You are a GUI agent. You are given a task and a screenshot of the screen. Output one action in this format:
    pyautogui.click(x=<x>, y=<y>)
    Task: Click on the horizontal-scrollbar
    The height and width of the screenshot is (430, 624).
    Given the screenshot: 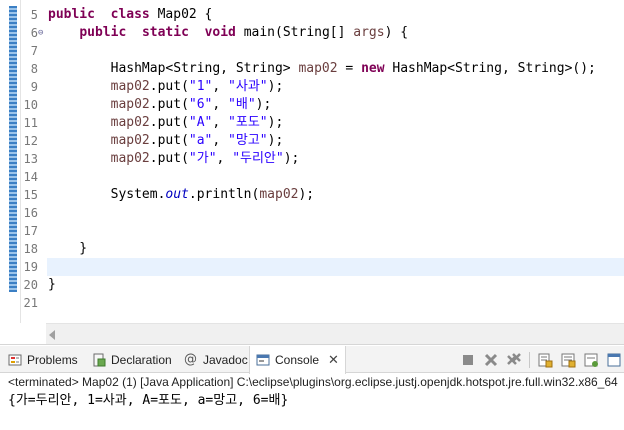 What is the action you would take?
    pyautogui.click(x=335, y=333)
    